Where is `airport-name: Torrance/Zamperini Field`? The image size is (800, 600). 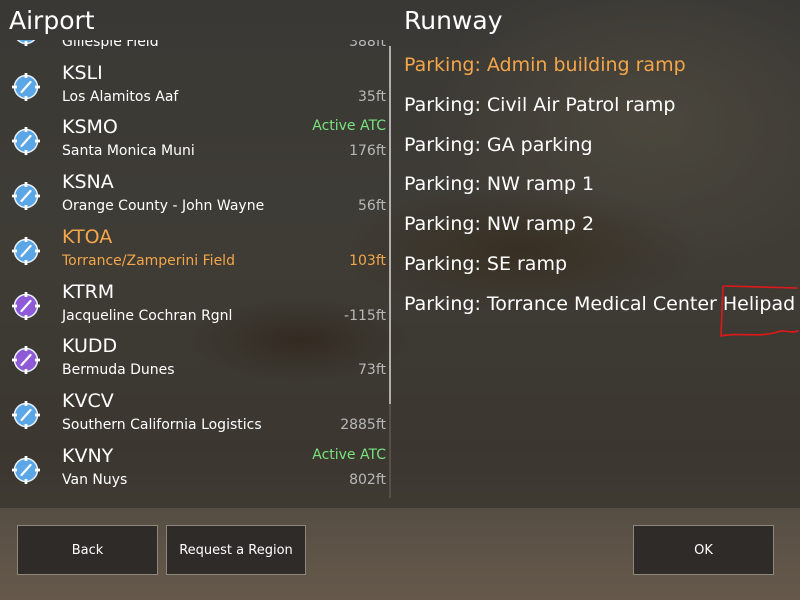
airport-name: Torrance/Zamperini Field is located at coordinates (148, 260).